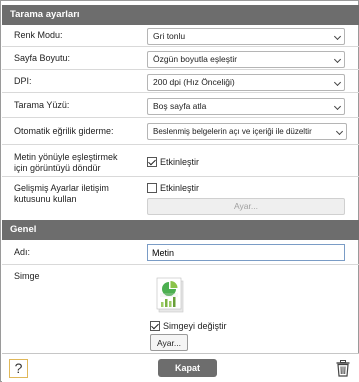  What do you see at coordinates (246, 252) in the screenshot?
I see `name-input` at bounding box center [246, 252].